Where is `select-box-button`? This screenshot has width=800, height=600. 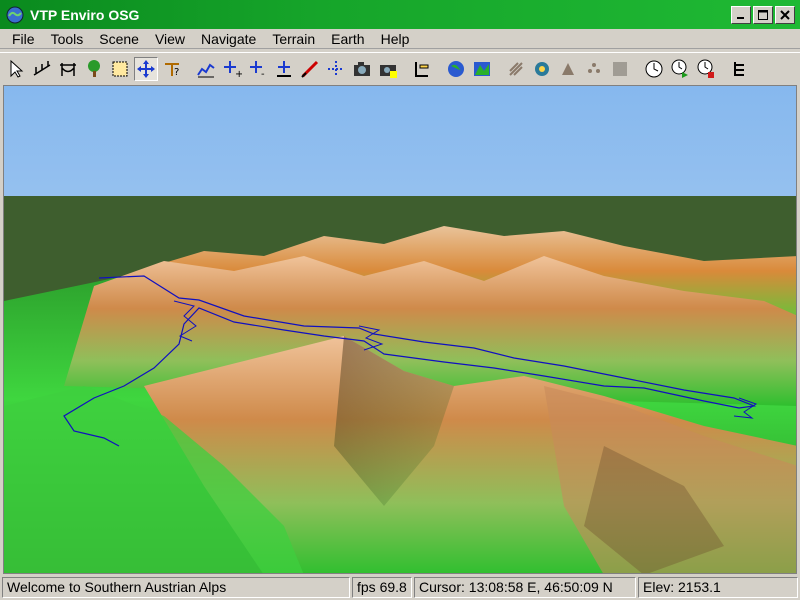
select-box-button is located at coordinates (120, 69).